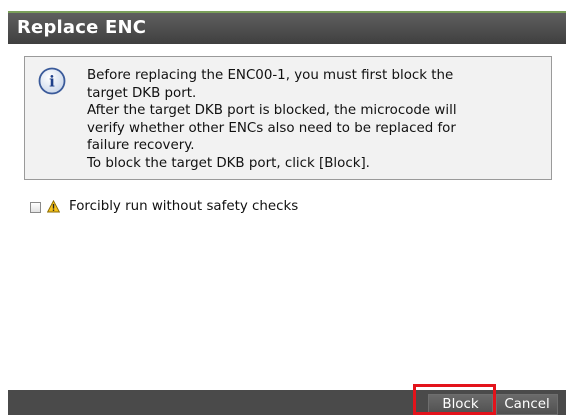 The width and height of the screenshot is (566, 415). I want to click on cancel-button: Cancel, so click(527, 404).